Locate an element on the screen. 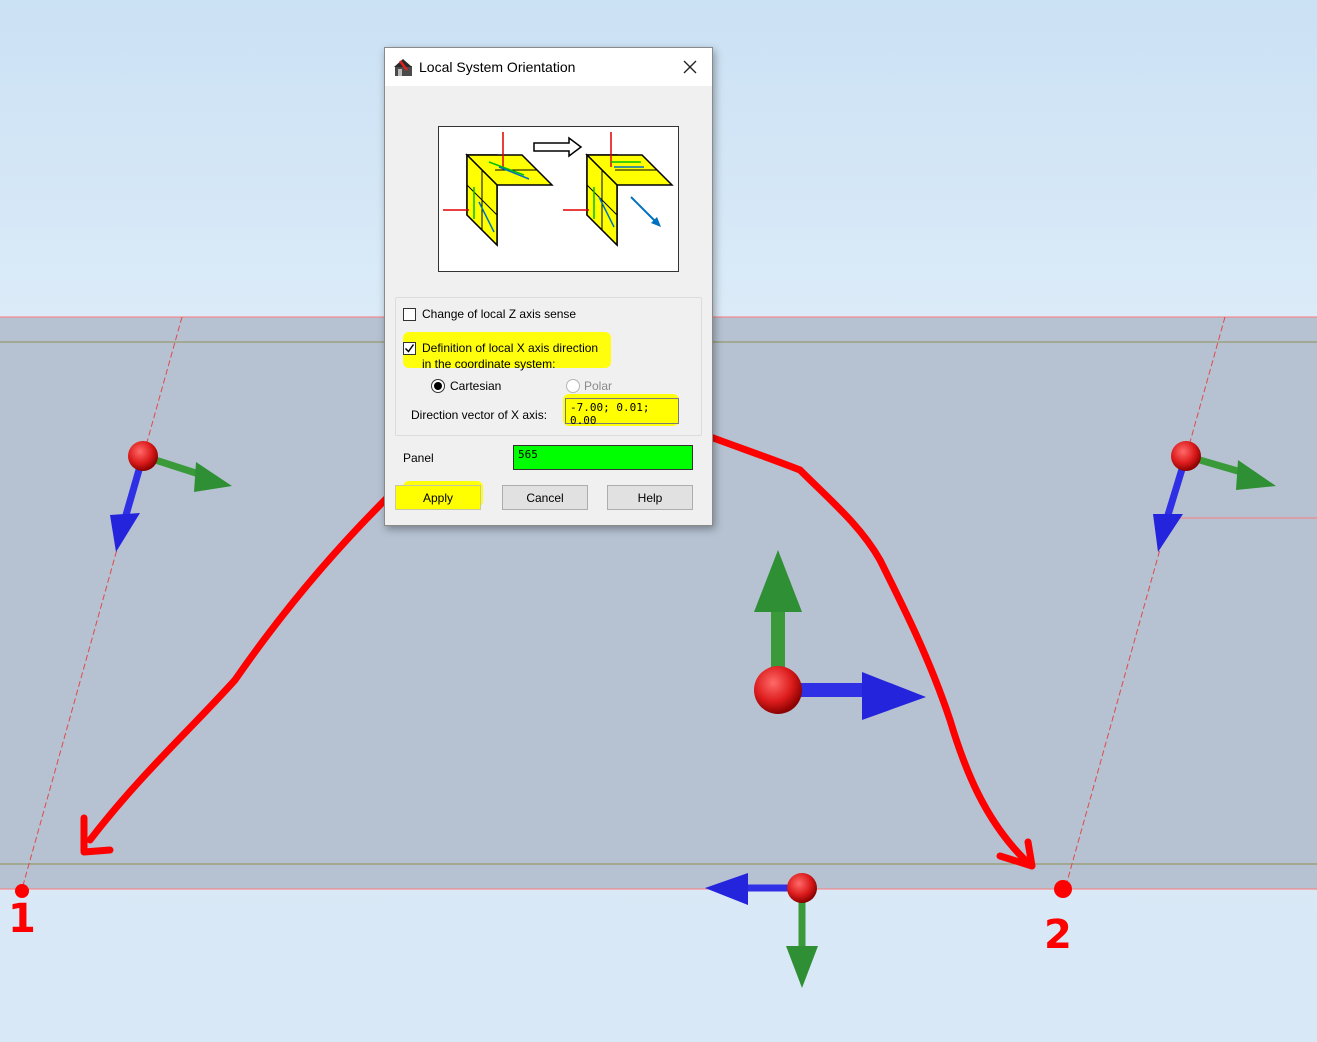 The image size is (1317, 1042). axis-gizmo-bottom is located at coordinates (761, 930).